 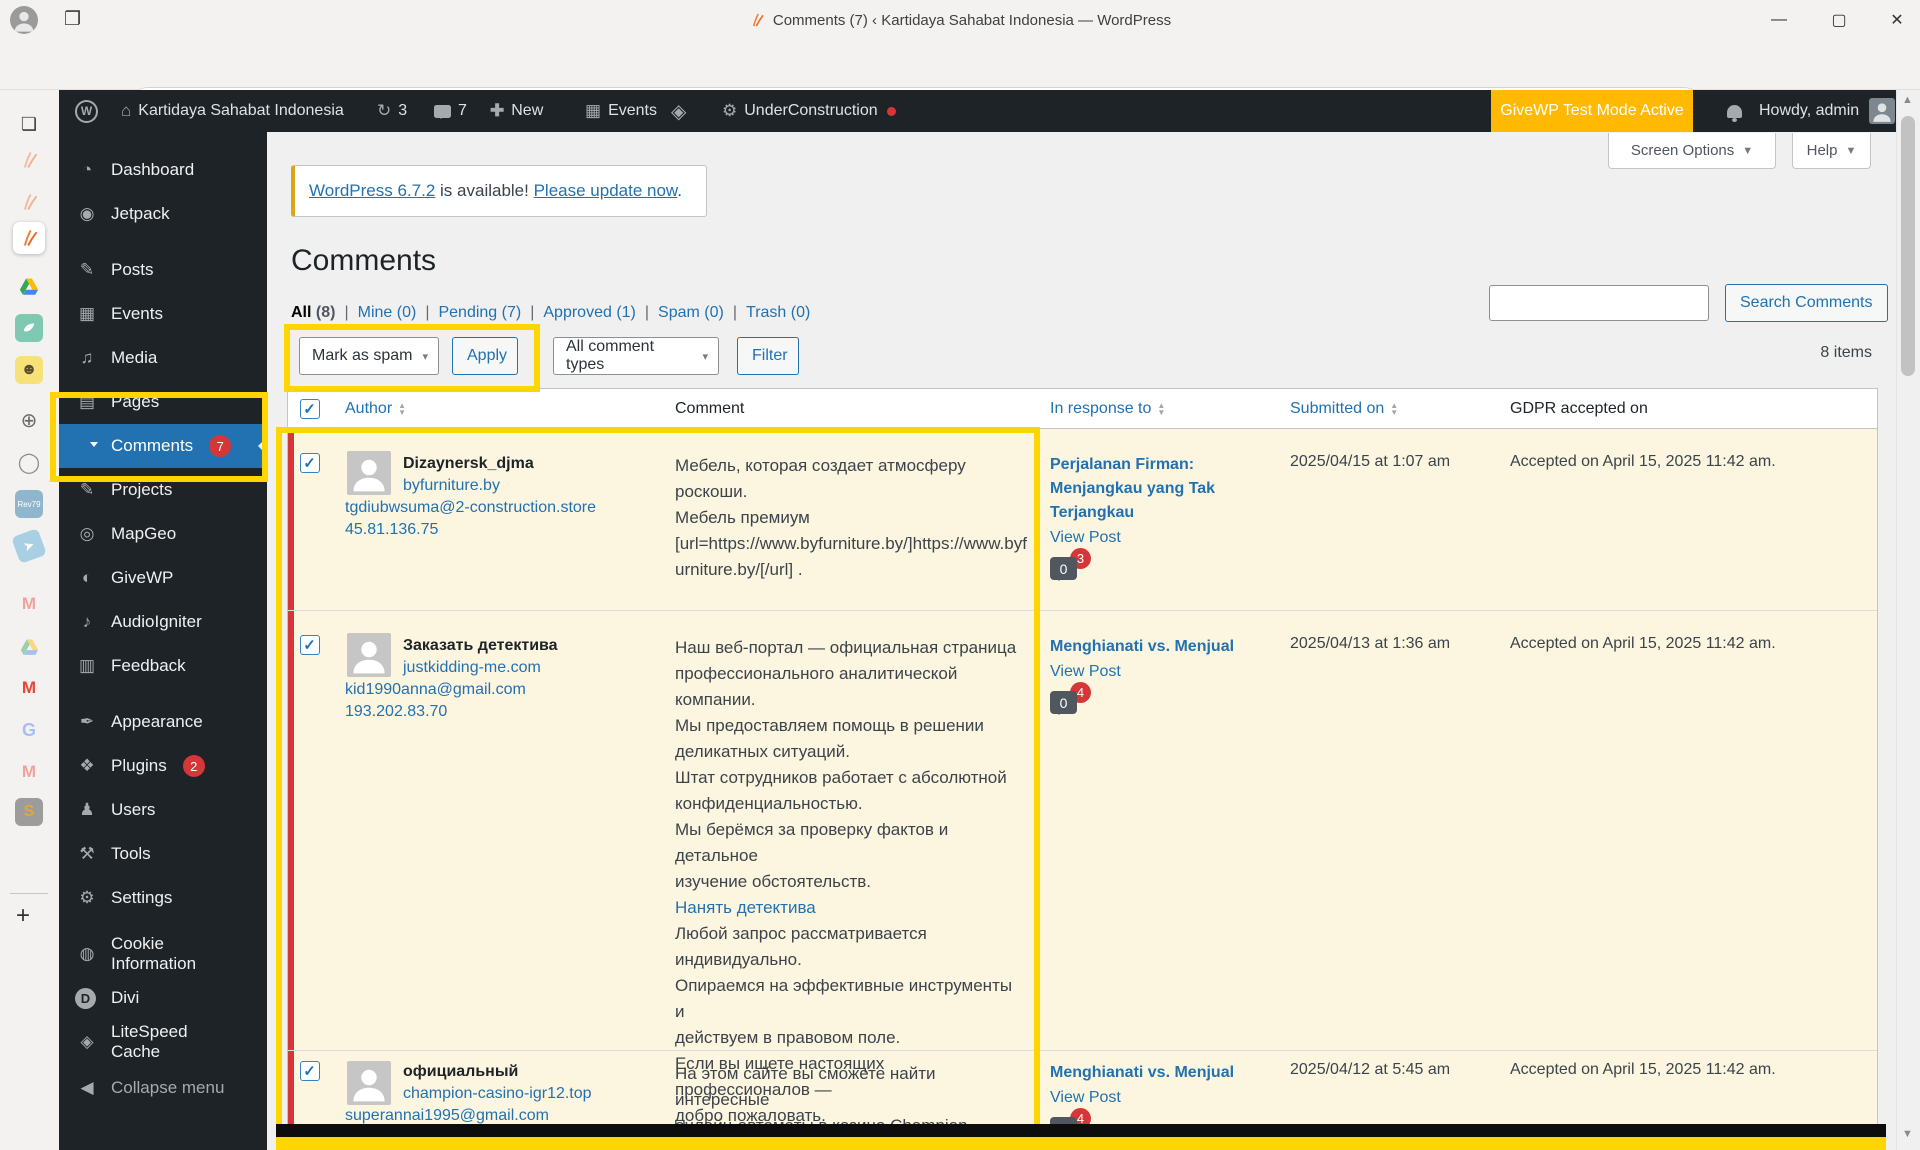 I want to click on menu-icon: ⚙, so click(x=87, y=897).